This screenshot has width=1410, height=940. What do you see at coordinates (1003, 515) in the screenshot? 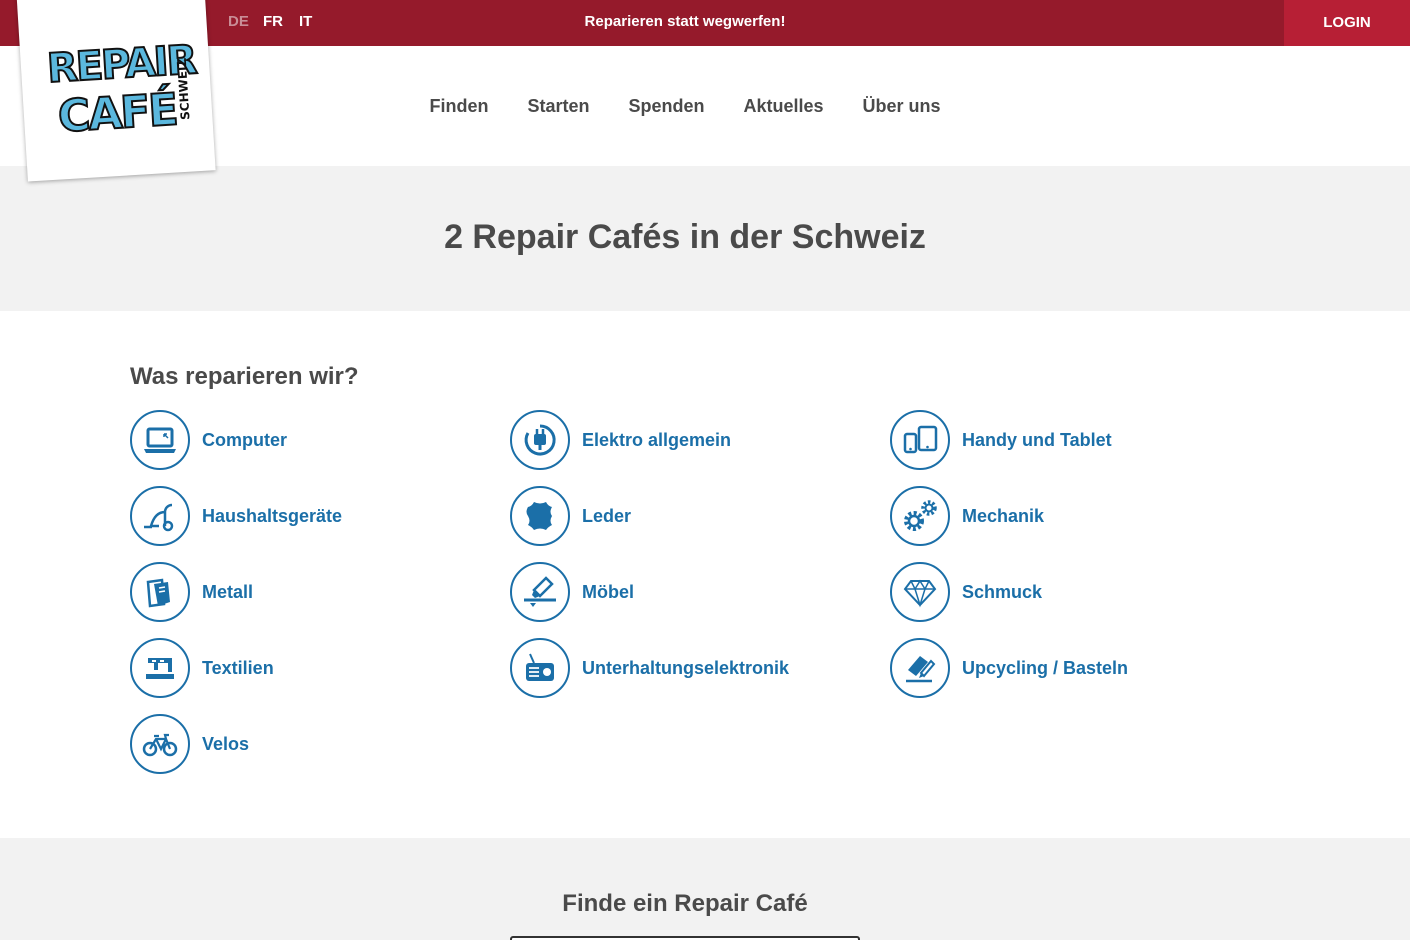
I see `category-label: Mechanik` at bounding box center [1003, 515].